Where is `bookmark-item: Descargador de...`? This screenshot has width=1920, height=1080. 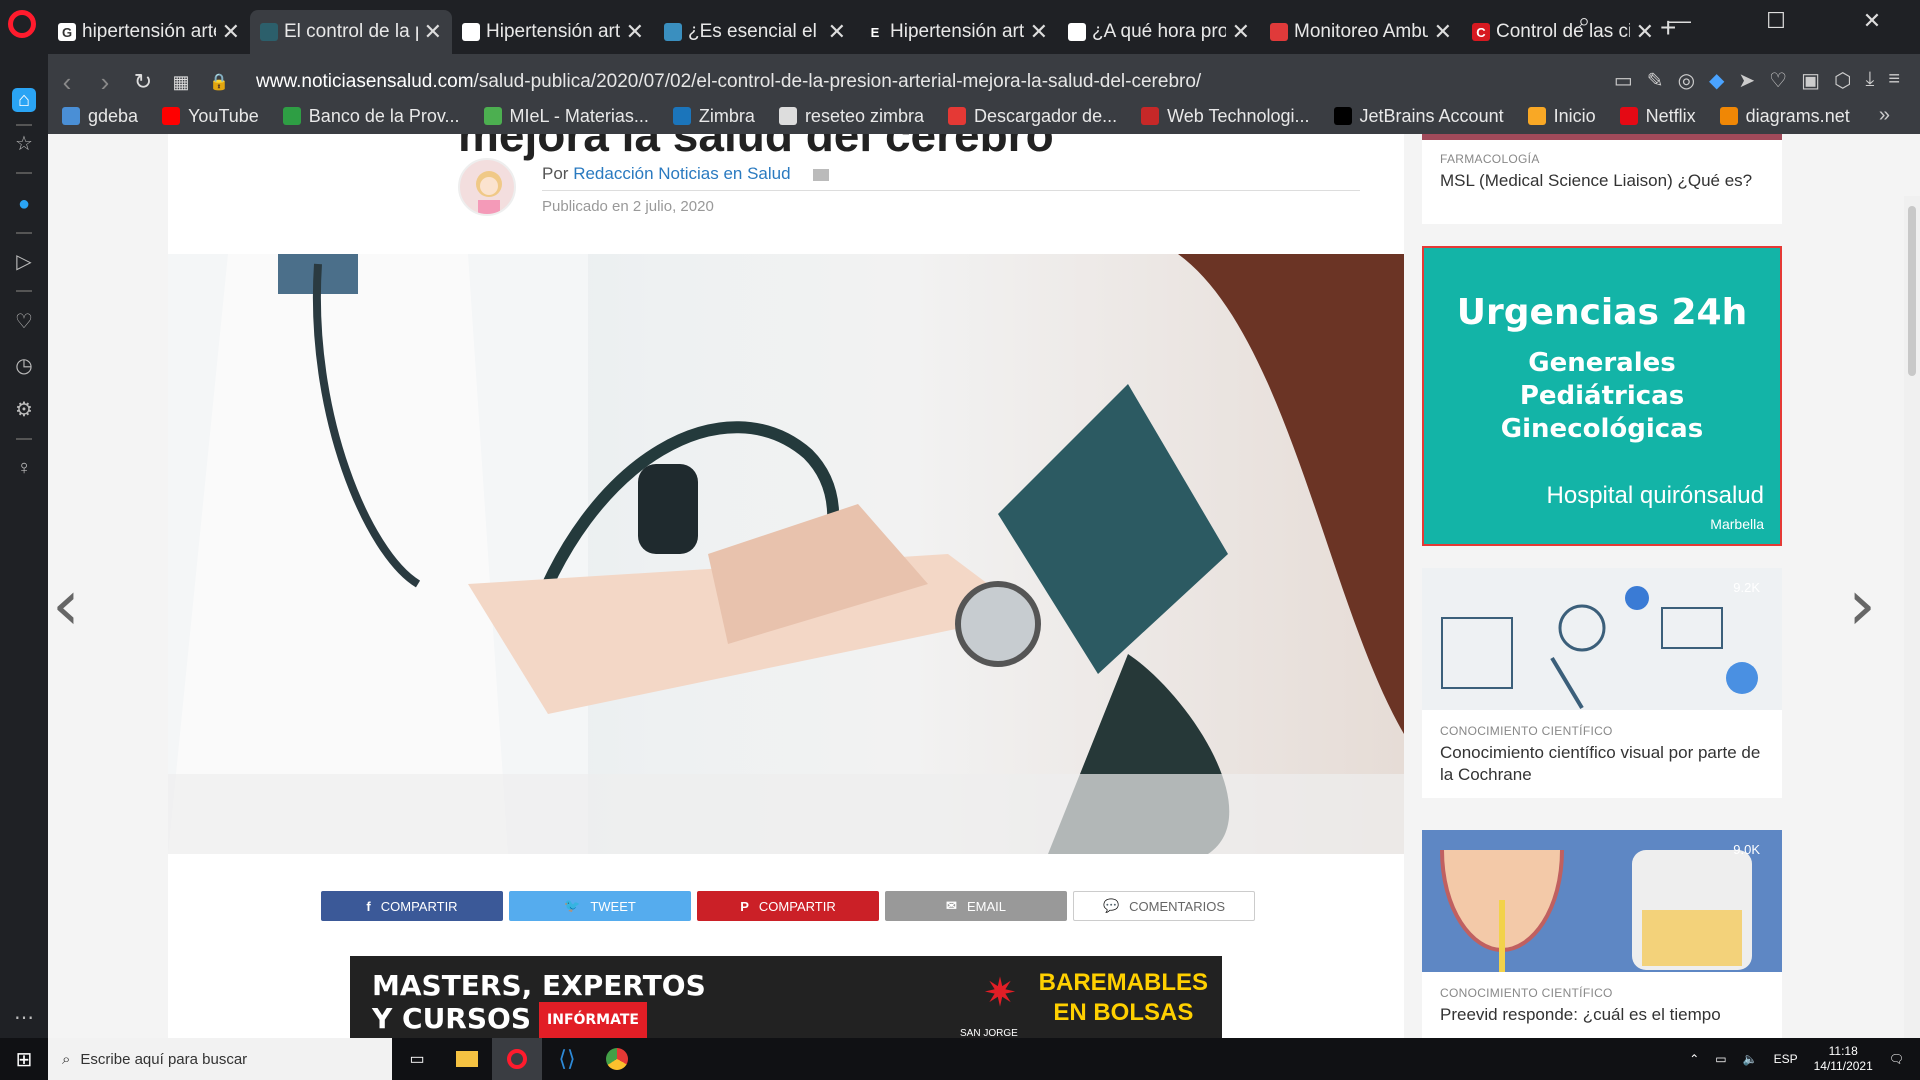
bookmark-item: Descargador de... is located at coordinates (1032, 116).